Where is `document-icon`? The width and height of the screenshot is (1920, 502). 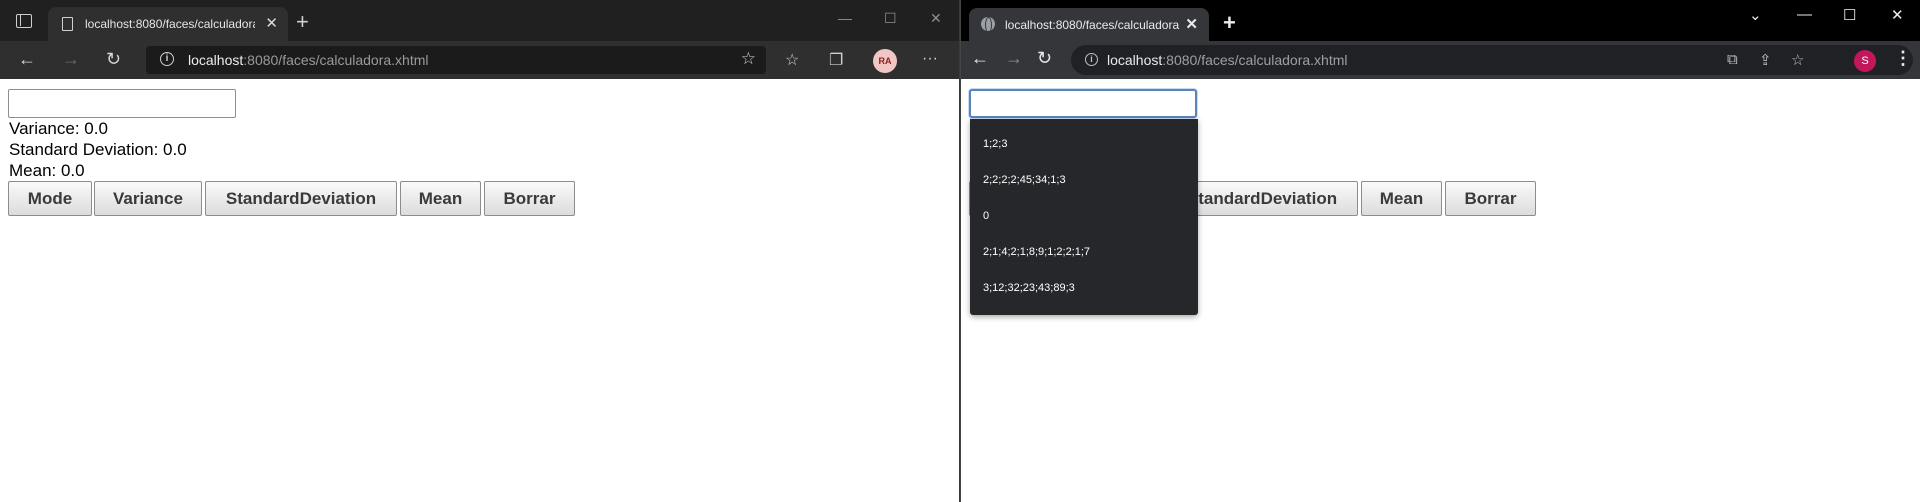 document-icon is located at coordinates (67, 24).